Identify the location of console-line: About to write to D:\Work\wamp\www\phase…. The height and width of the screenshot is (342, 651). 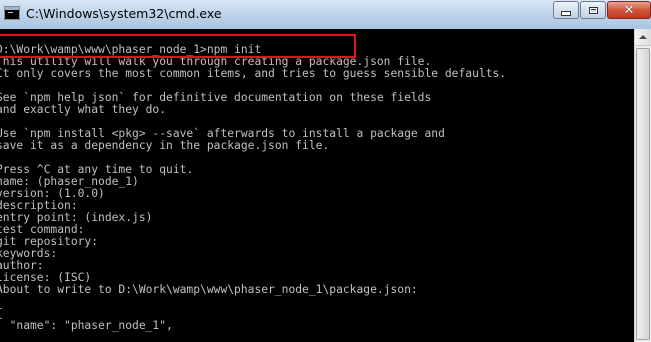
(209, 289).